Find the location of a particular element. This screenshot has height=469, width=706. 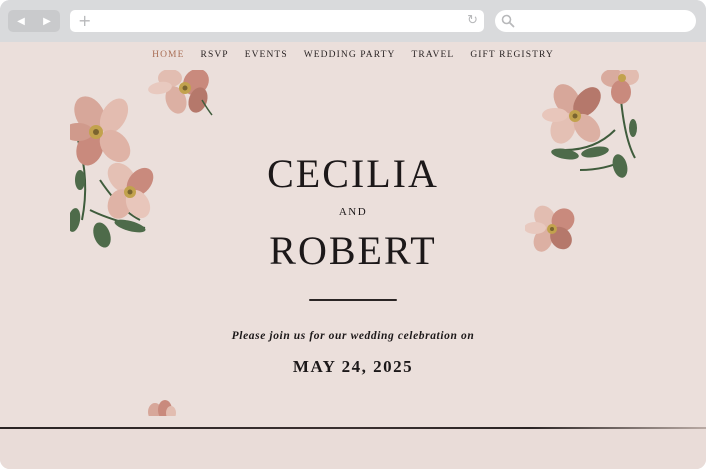

partner-two-name: ROBERT is located at coordinates (353, 250).